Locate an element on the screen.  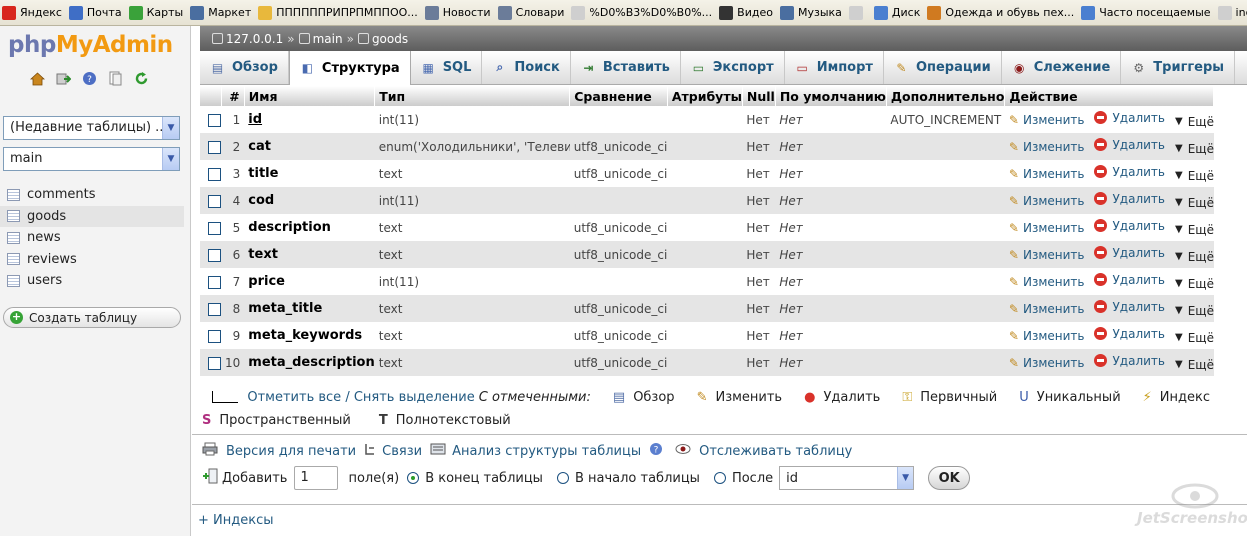
phpmyadmin-logo: phpMyAdmin is located at coordinates (90, 45).